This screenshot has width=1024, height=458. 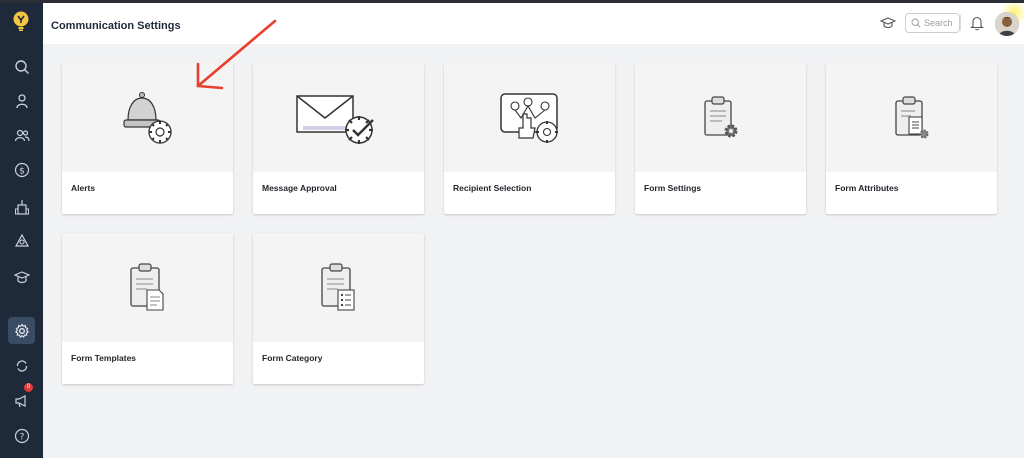 I want to click on search-input: Search, so click(x=932, y=23).